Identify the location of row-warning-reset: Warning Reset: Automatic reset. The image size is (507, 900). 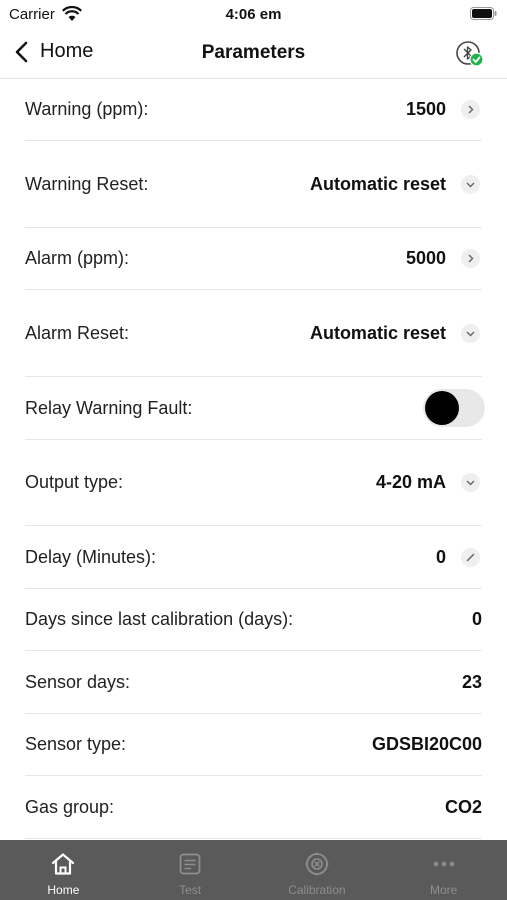
(253, 184).